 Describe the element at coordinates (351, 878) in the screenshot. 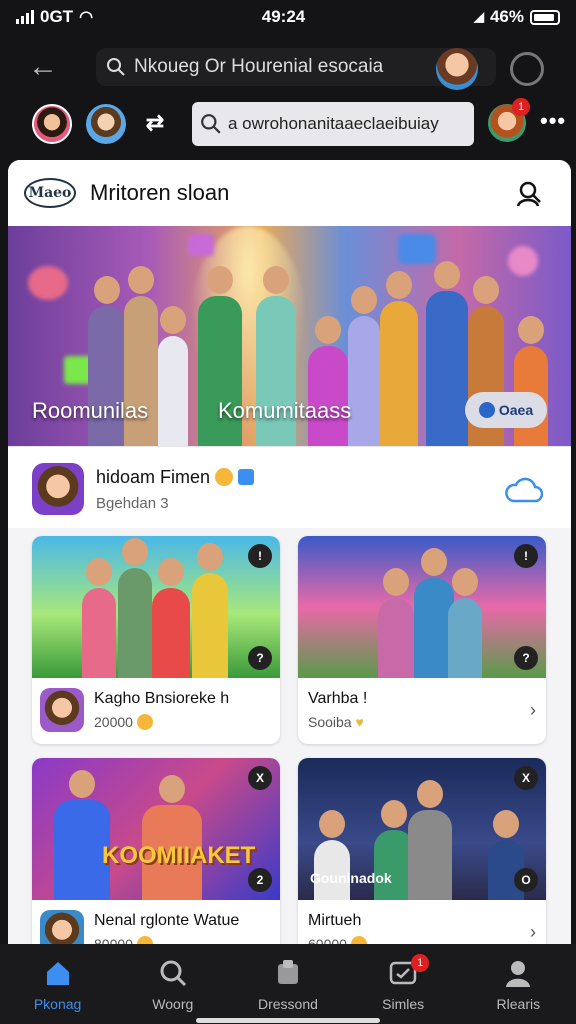

I see `card-overlay-text: Gouninadok` at that location.